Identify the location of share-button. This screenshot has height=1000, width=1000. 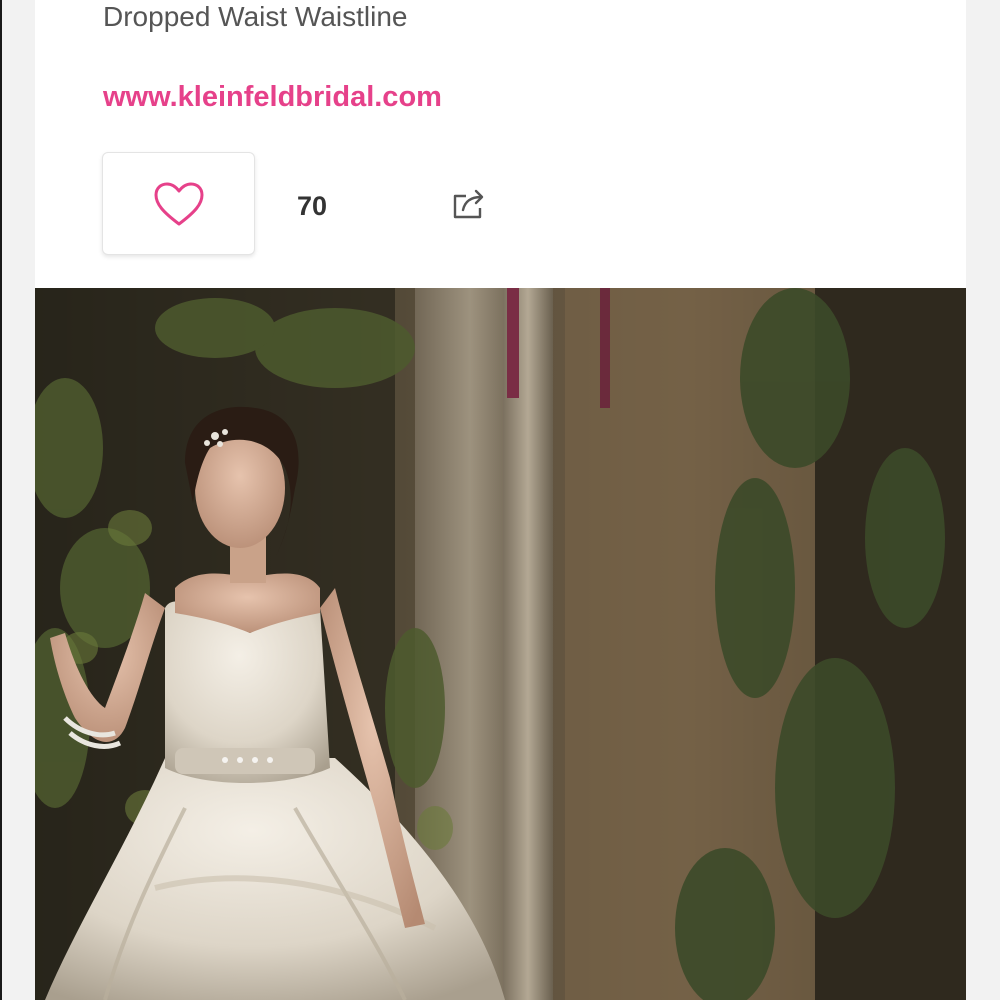
(469, 204).